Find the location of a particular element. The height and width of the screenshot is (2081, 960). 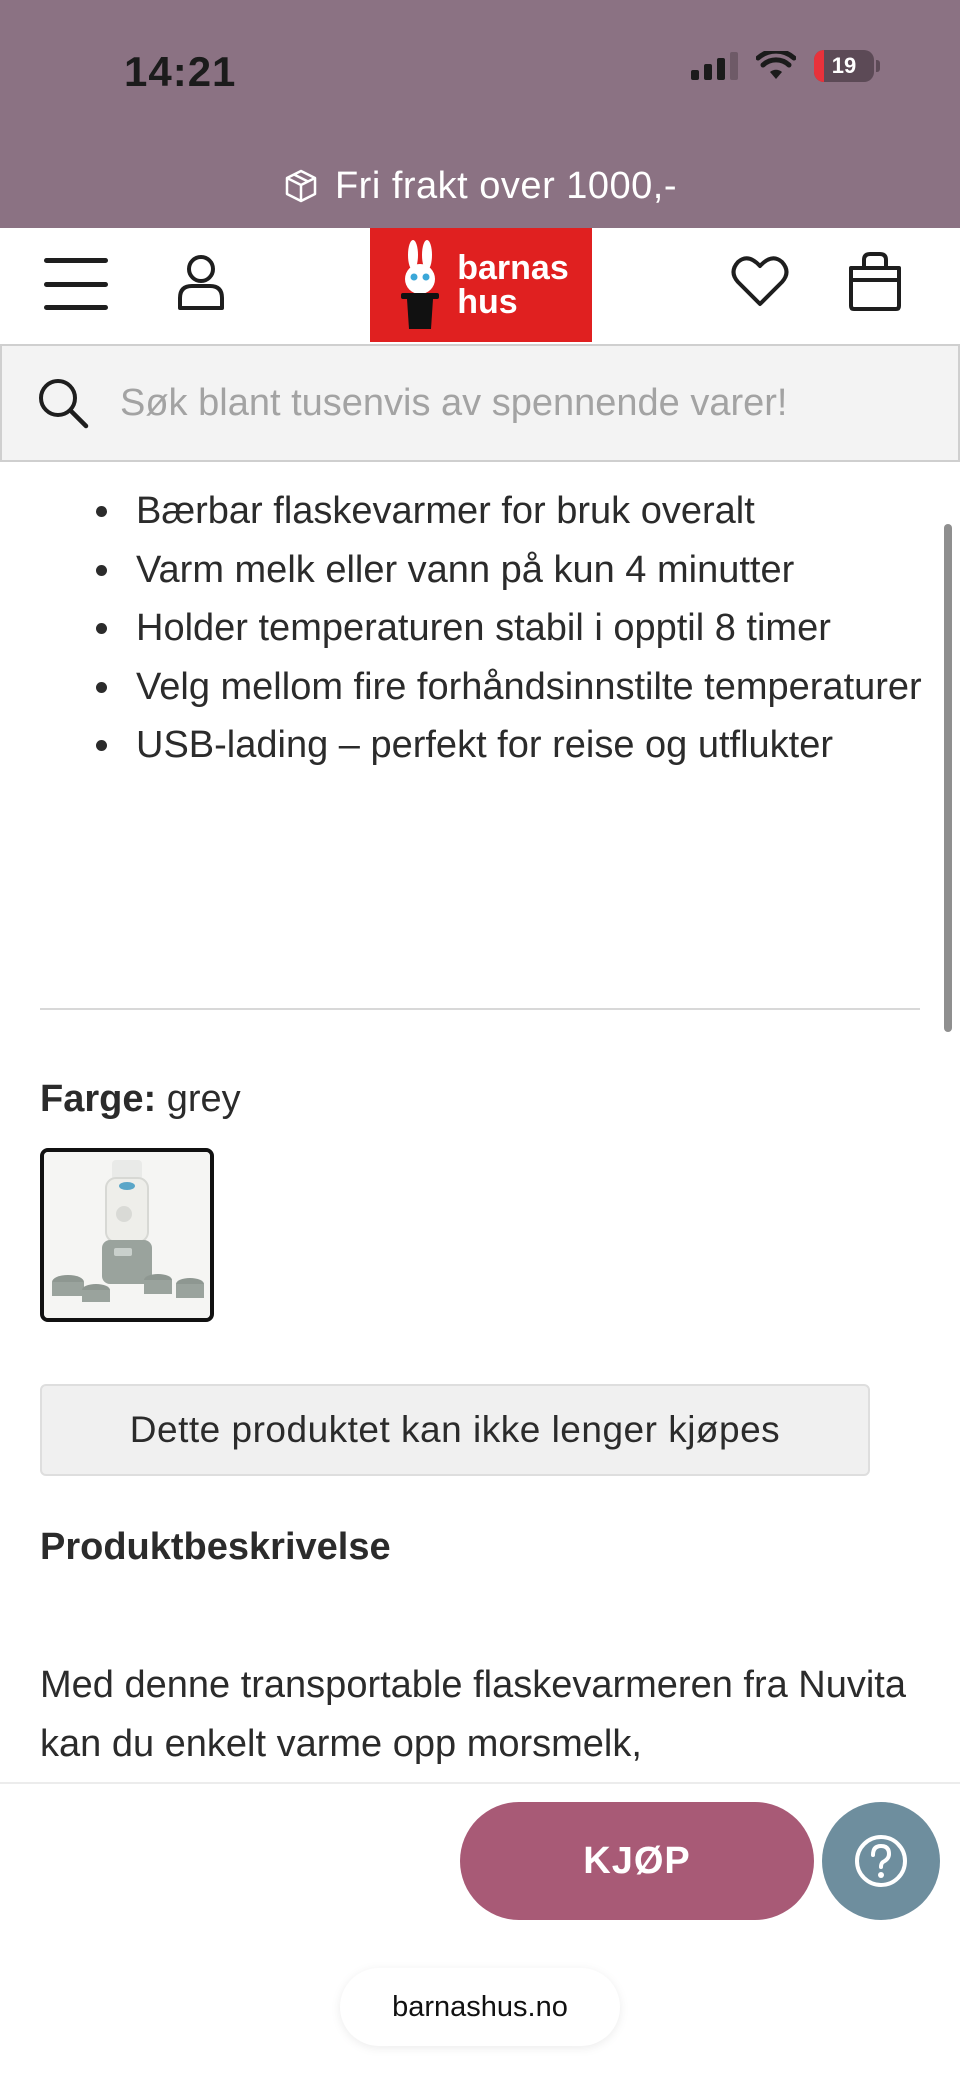

favorites-heart-icon is located at coordinates (760, 282).